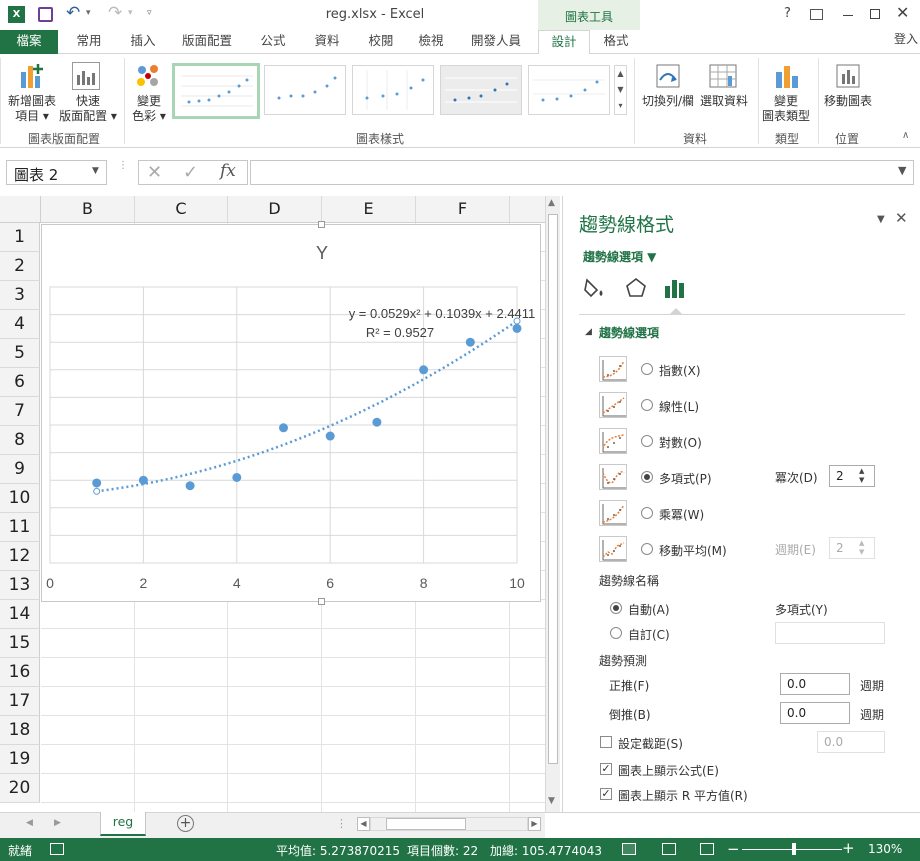 Image resolution: width=920 pixels, height=861 pixels. I want to click on add-chart-element-button: 新增圖表 項目 ▾, so click(32, 109).